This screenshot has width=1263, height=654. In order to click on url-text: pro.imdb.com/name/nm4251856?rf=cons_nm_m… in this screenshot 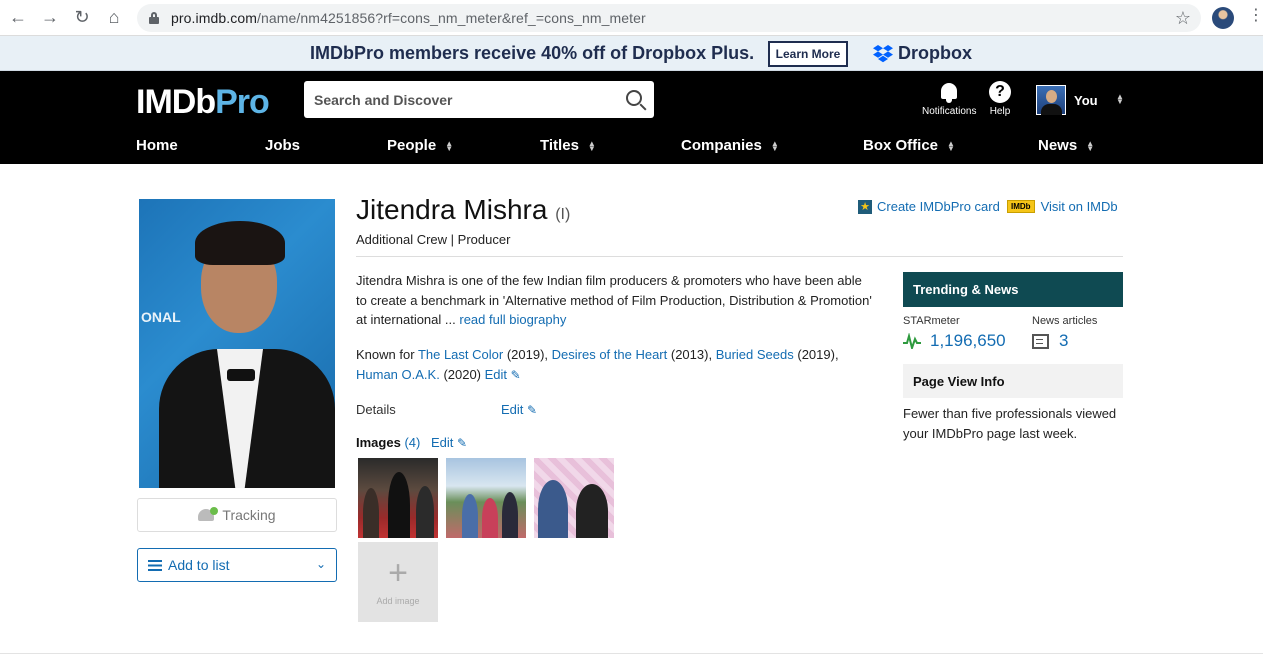, I will do `click(408, 18)`.